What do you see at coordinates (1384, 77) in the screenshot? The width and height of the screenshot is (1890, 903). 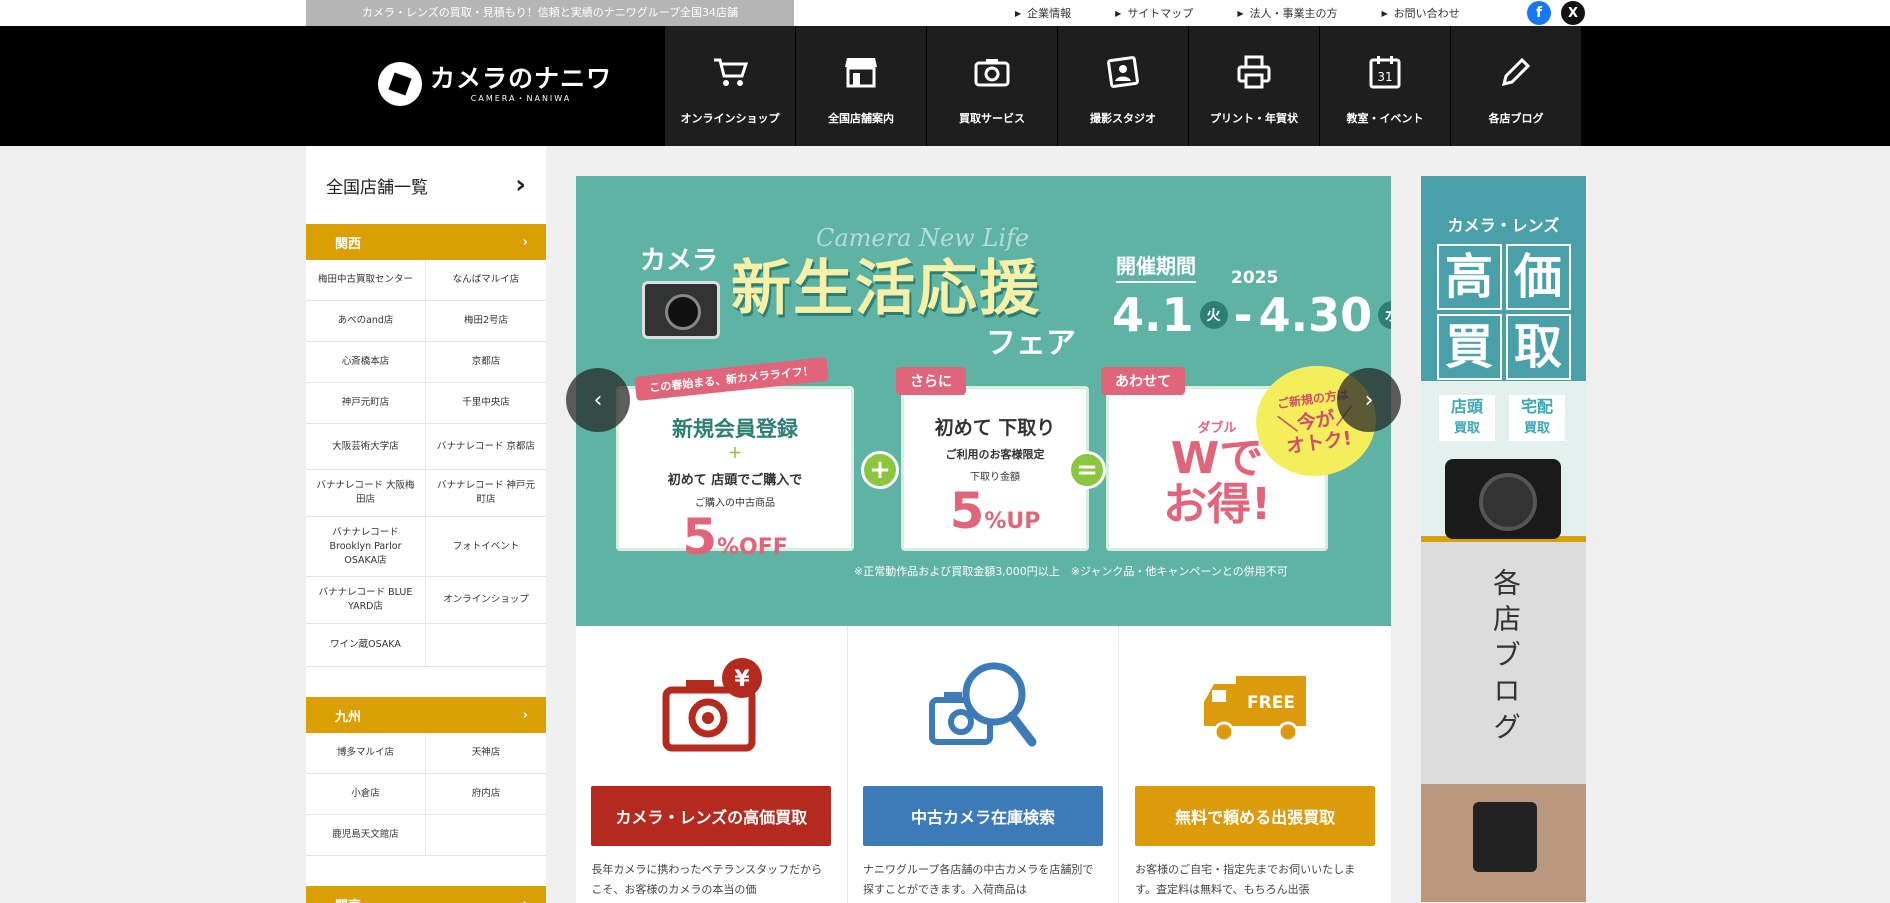 I see `calendar-day: 31` at bounding box center [1384, 77].